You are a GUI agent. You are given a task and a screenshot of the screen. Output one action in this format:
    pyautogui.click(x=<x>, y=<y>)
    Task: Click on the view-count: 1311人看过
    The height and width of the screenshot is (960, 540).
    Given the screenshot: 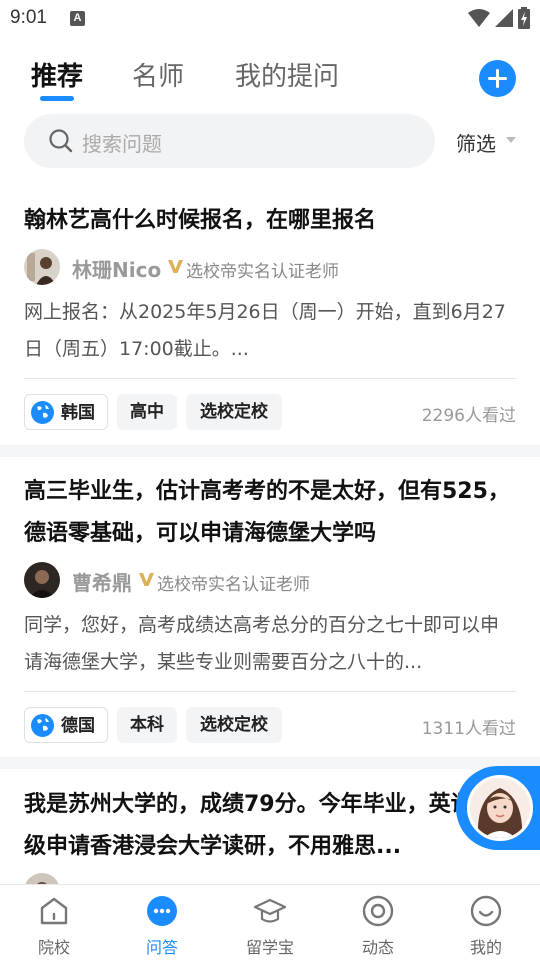 What is the action you would take?
    pyautogui.click(x=468, y=729)
    